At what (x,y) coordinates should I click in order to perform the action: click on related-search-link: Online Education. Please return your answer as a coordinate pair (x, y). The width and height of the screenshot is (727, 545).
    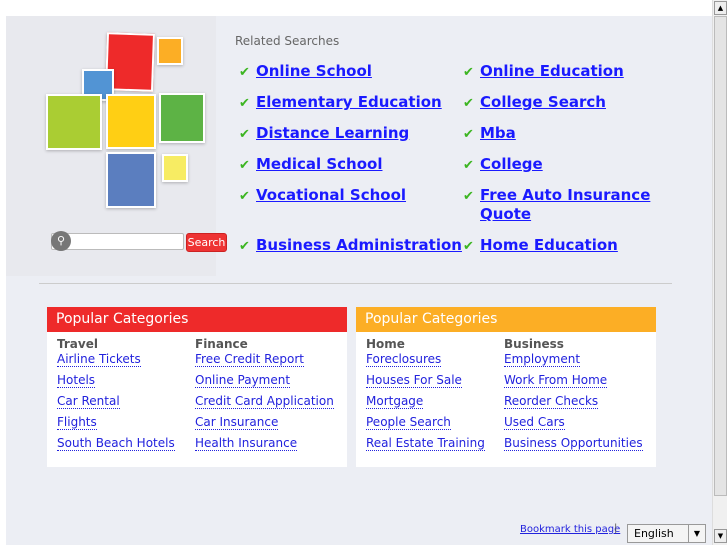
    Looking at the image, I should click on (552, 71).